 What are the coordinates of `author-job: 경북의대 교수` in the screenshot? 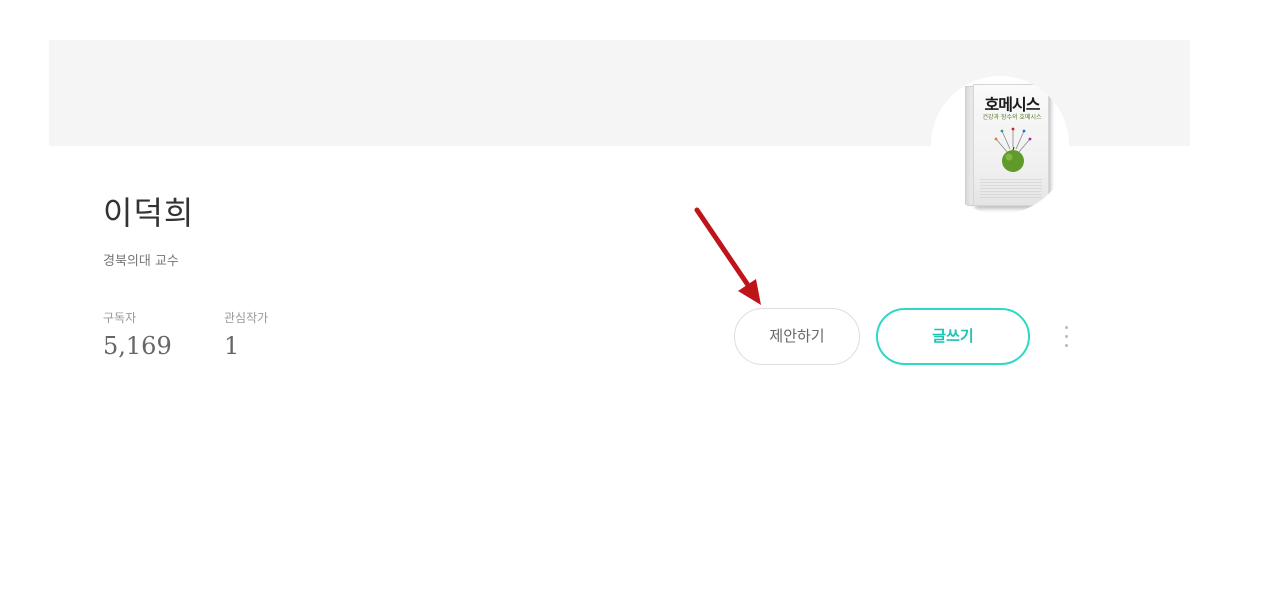 It's located at (141, 261).